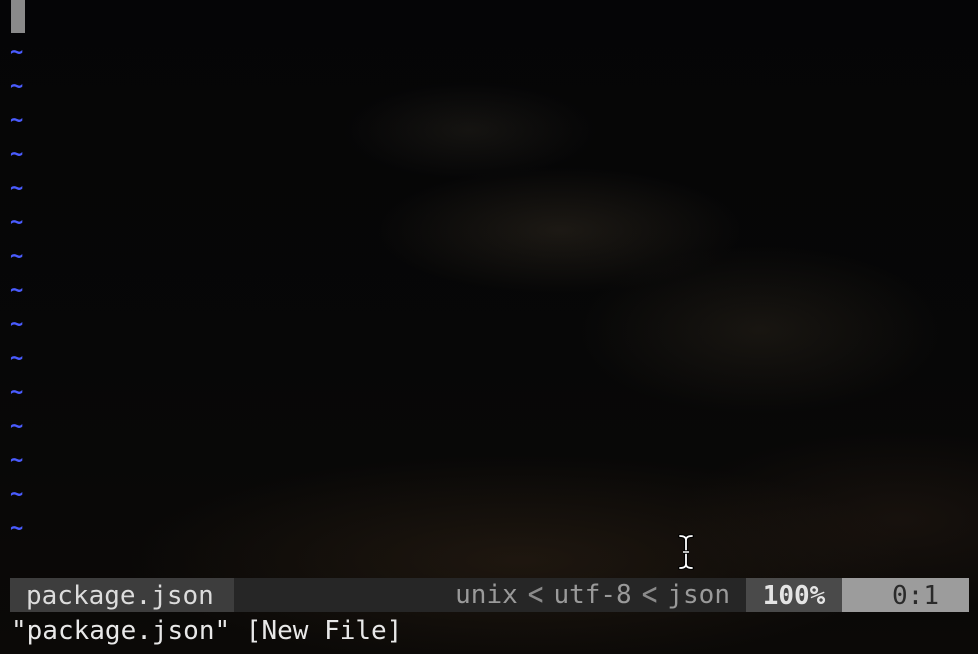  What do you see at coordinates (905, 595) in the screenshot?
I see `status-position: 0:1` at bounding box center [905, 595].